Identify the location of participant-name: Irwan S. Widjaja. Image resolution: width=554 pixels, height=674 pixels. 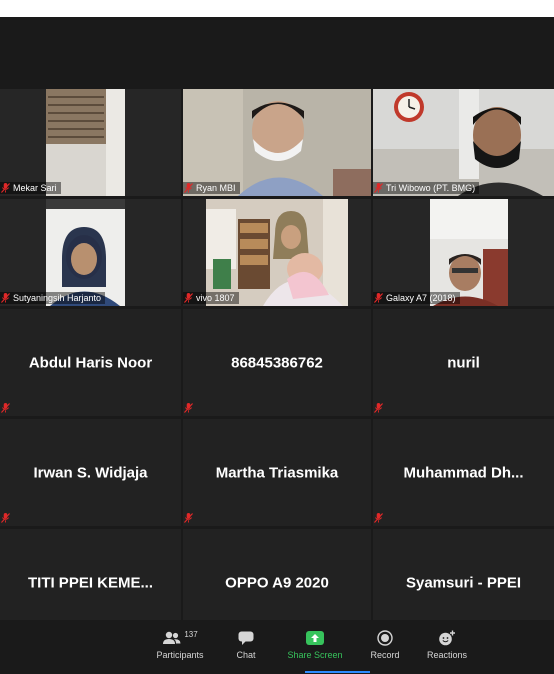
(90, 472).